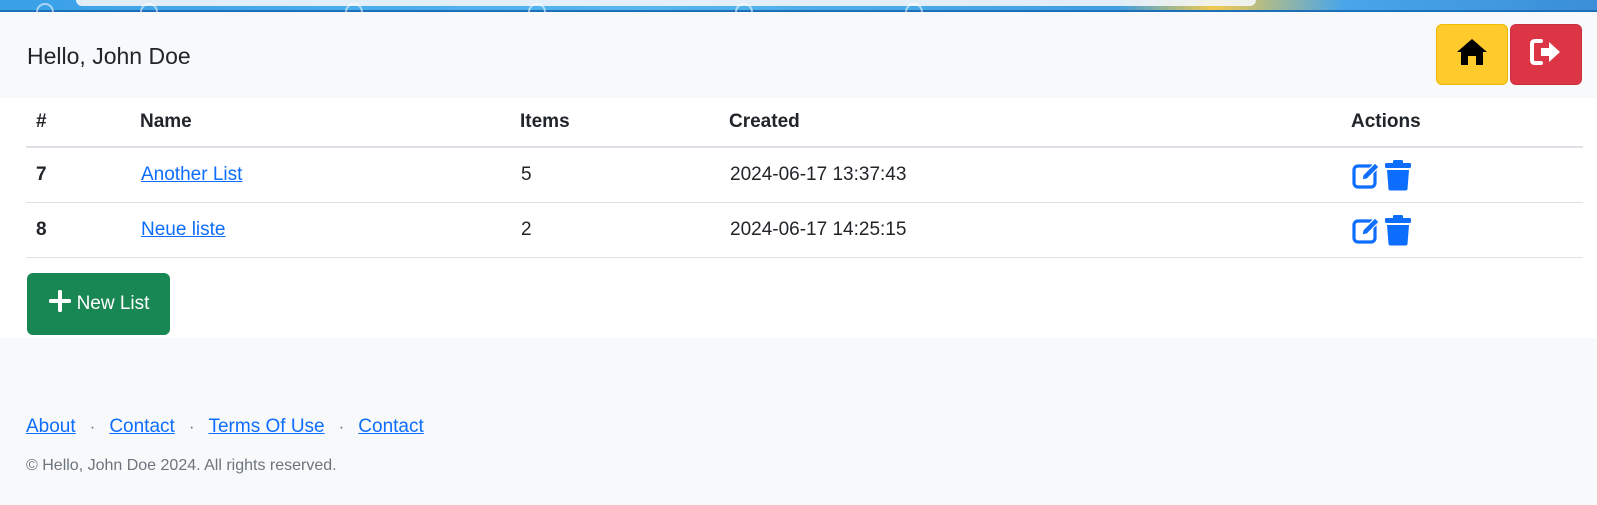  Describe the element at coordinates (83, 230) in the screenshot. I see `row-number: 8` at that location.